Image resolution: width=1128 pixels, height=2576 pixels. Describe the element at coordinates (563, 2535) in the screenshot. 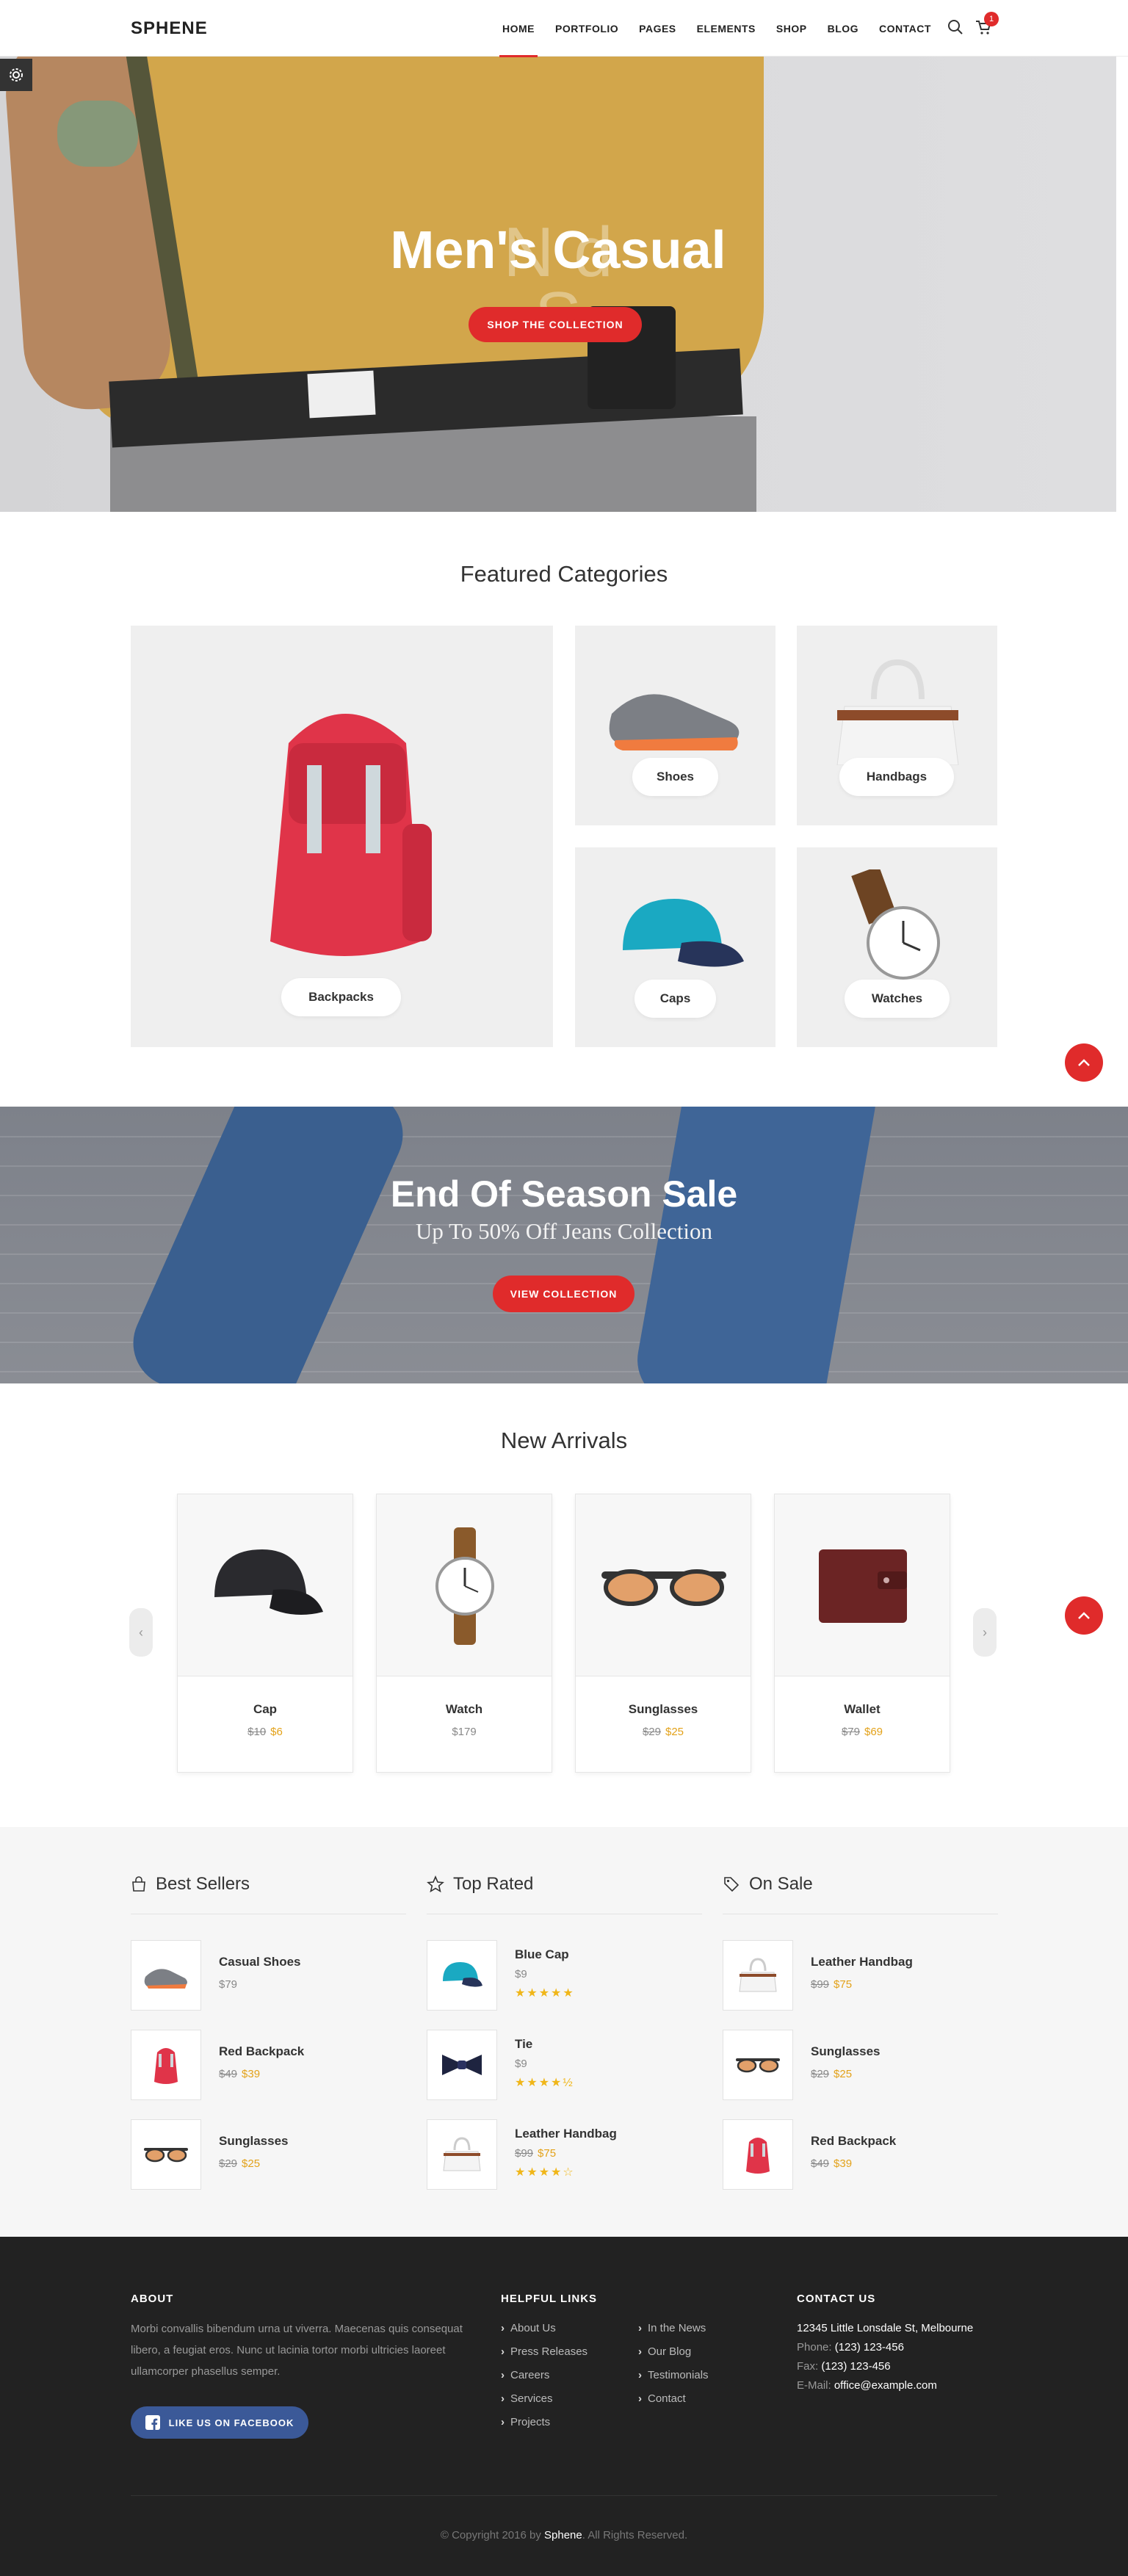

I see `copyright-brand-link: Sphene` at that location.